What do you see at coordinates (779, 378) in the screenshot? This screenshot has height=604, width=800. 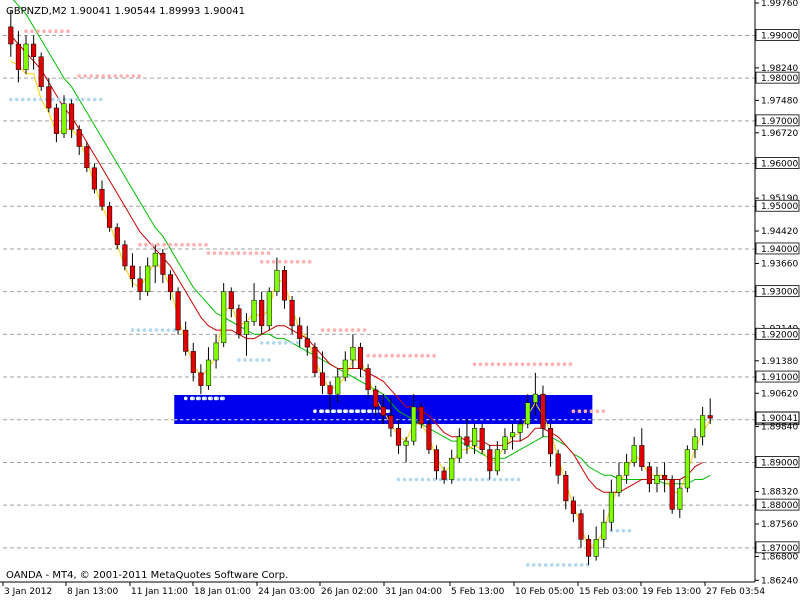 I see `price-tick-label: 1.91000` at bounding box center [779, 378].